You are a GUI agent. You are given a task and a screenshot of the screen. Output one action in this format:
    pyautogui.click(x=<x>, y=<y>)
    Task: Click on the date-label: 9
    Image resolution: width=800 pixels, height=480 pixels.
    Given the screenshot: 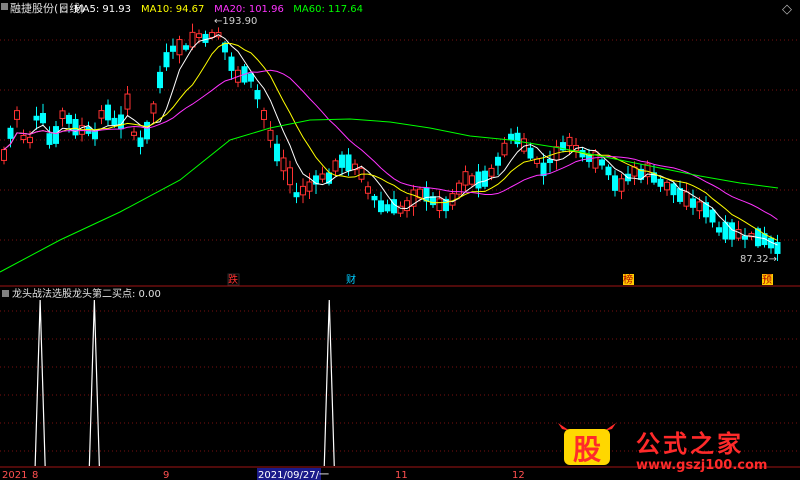 What is the action you would take?
    pyautogui.click(x=166, y=475)
    